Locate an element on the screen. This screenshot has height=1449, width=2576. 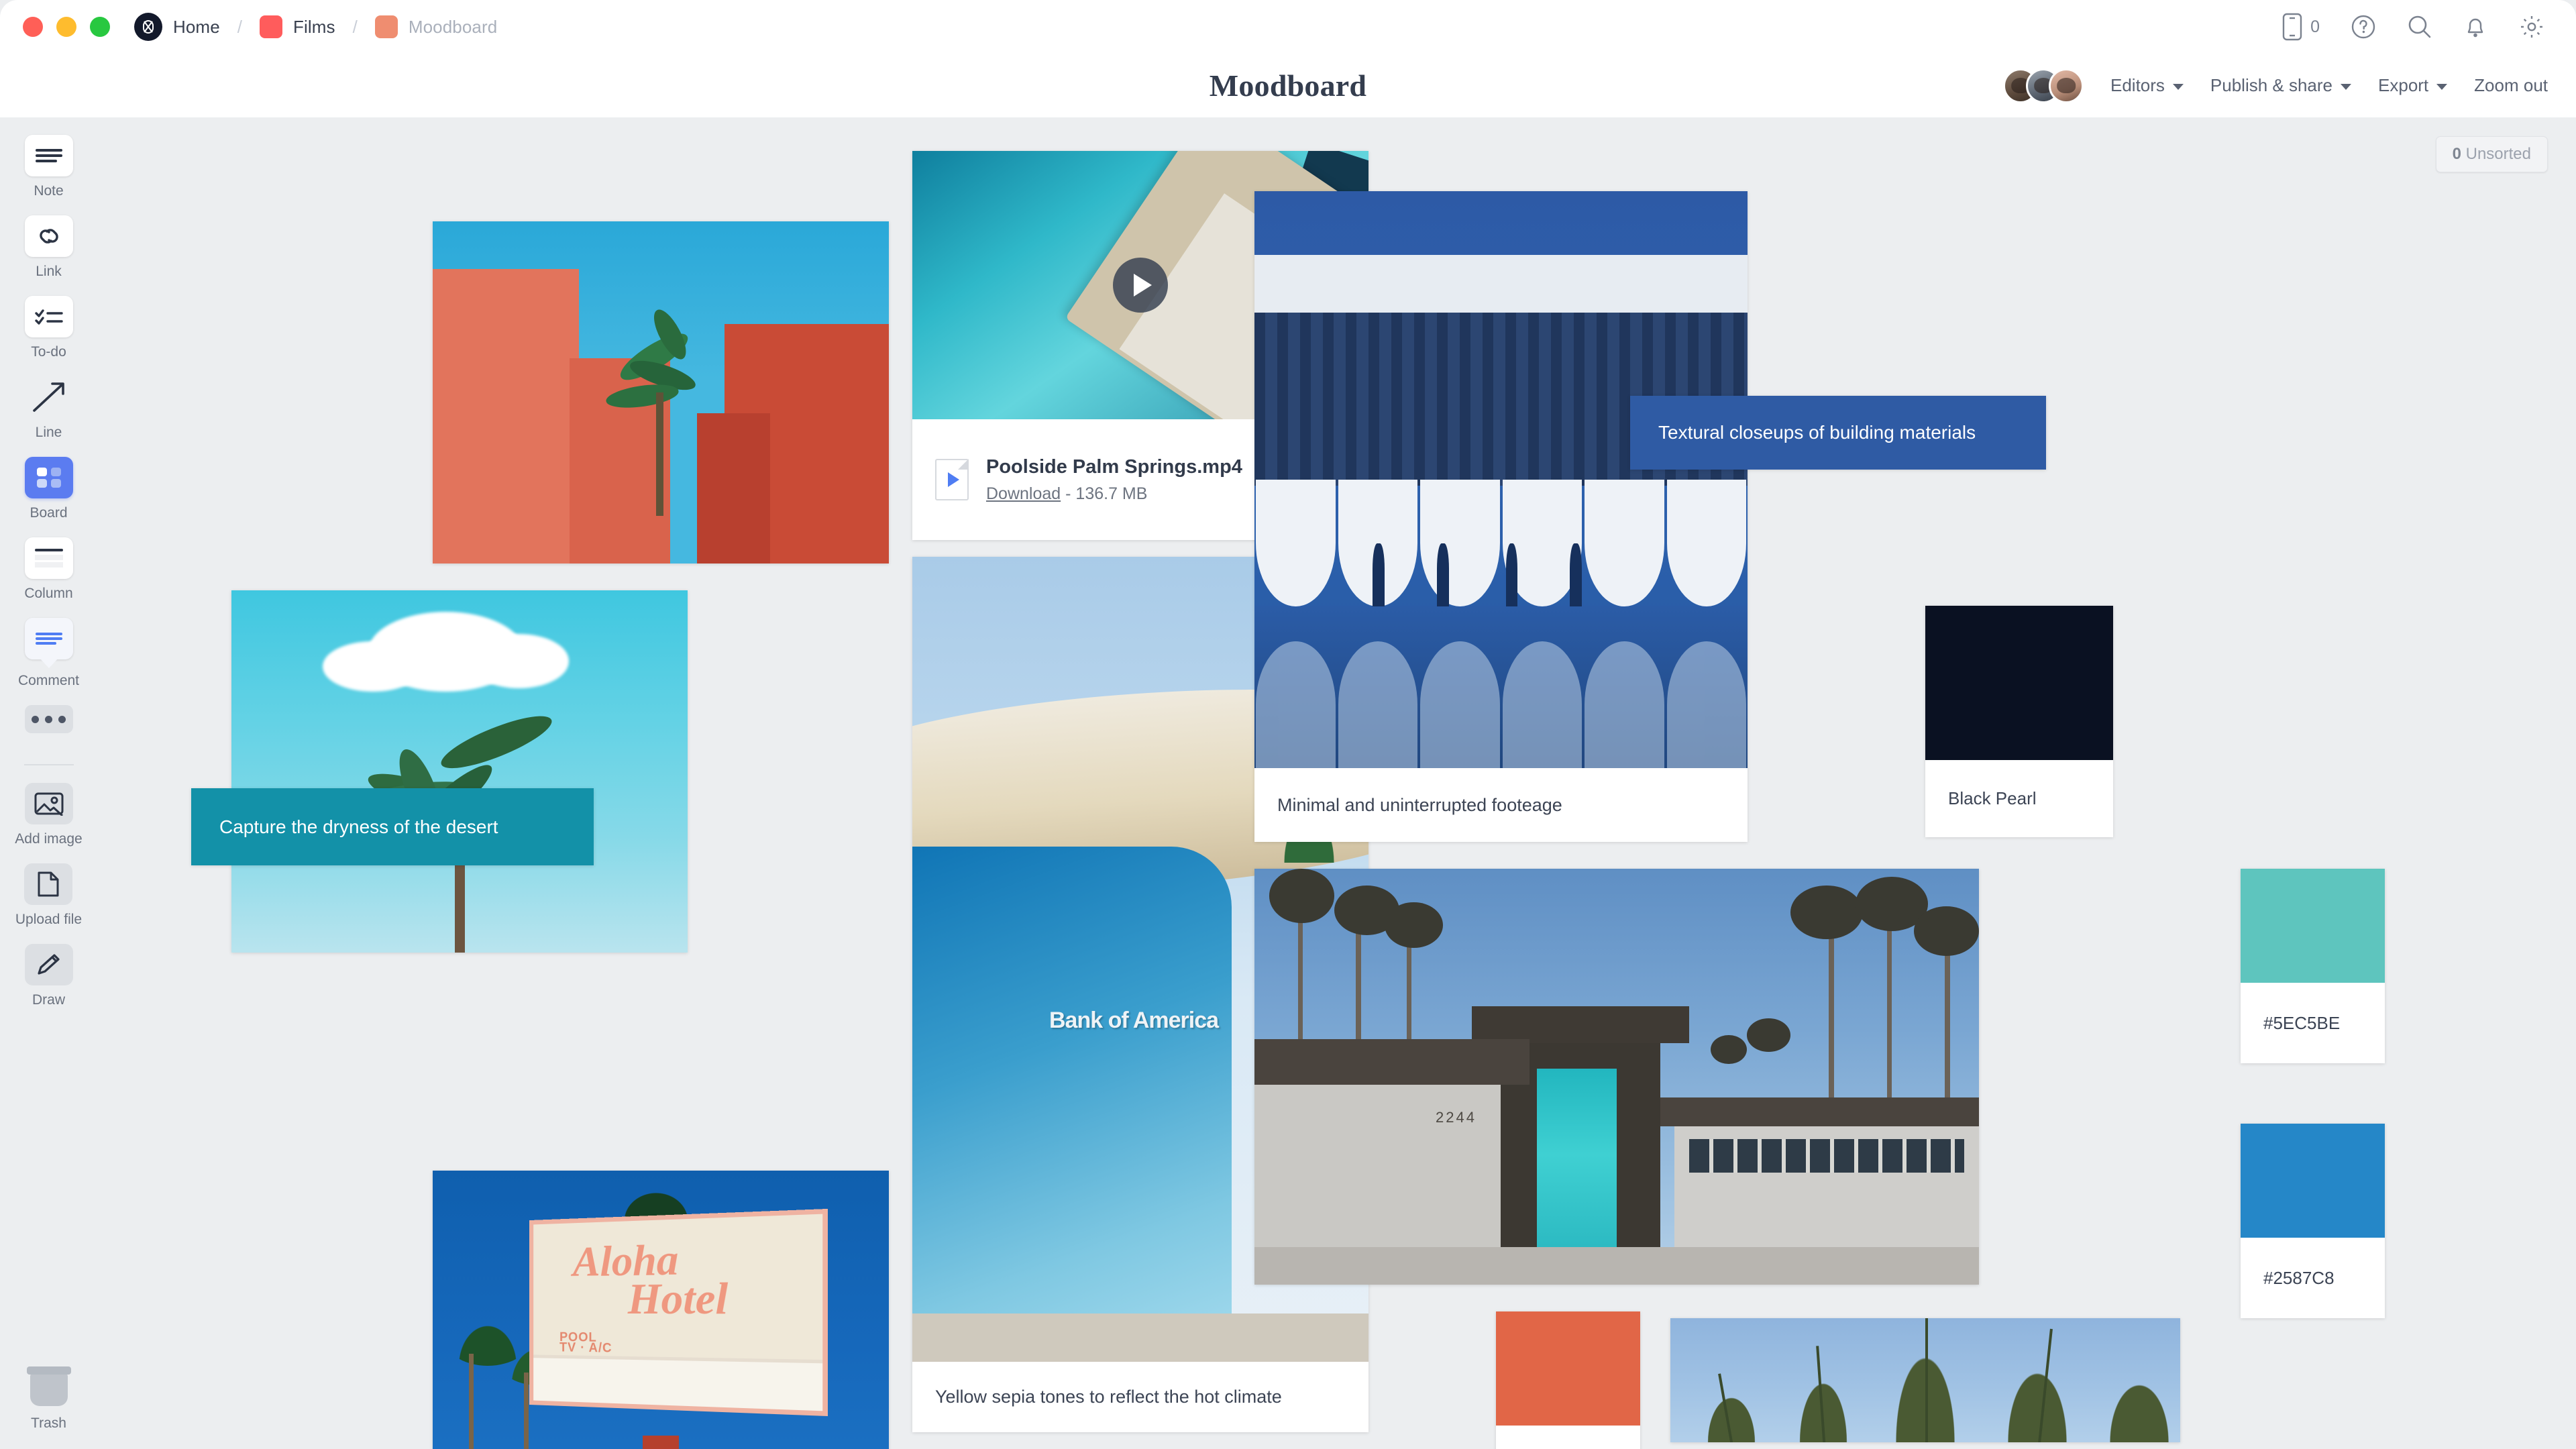
swatch-card-teal: #5EC5BE is located at coordinates (2313, 966).